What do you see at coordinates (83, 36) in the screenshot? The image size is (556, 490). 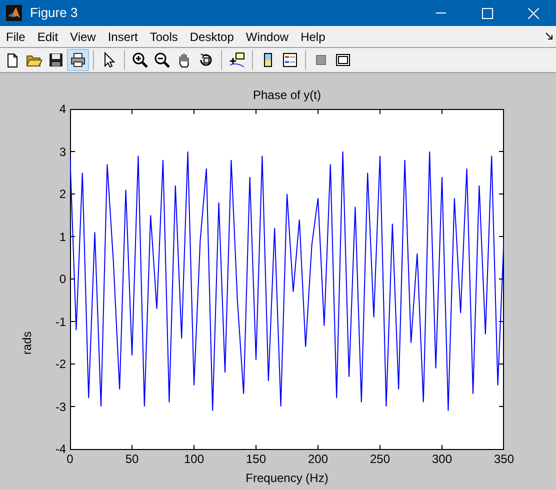 I see `menu-item: View` at bounding box center [83, 36].